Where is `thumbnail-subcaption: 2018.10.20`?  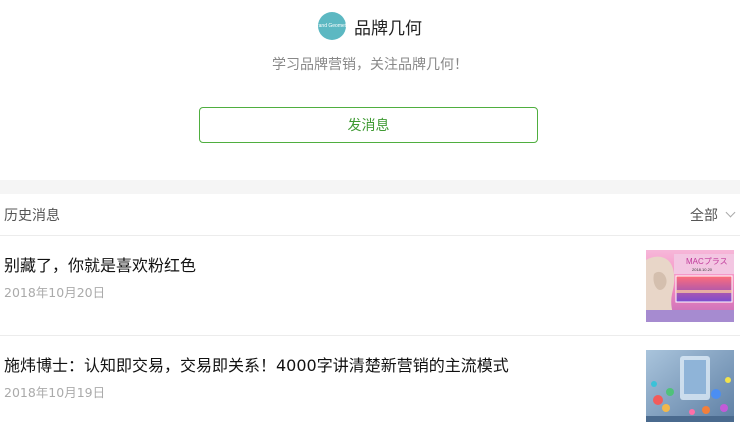 thumbnail-subcaption: 2018.10.20 is located at coordinates (702, 269).